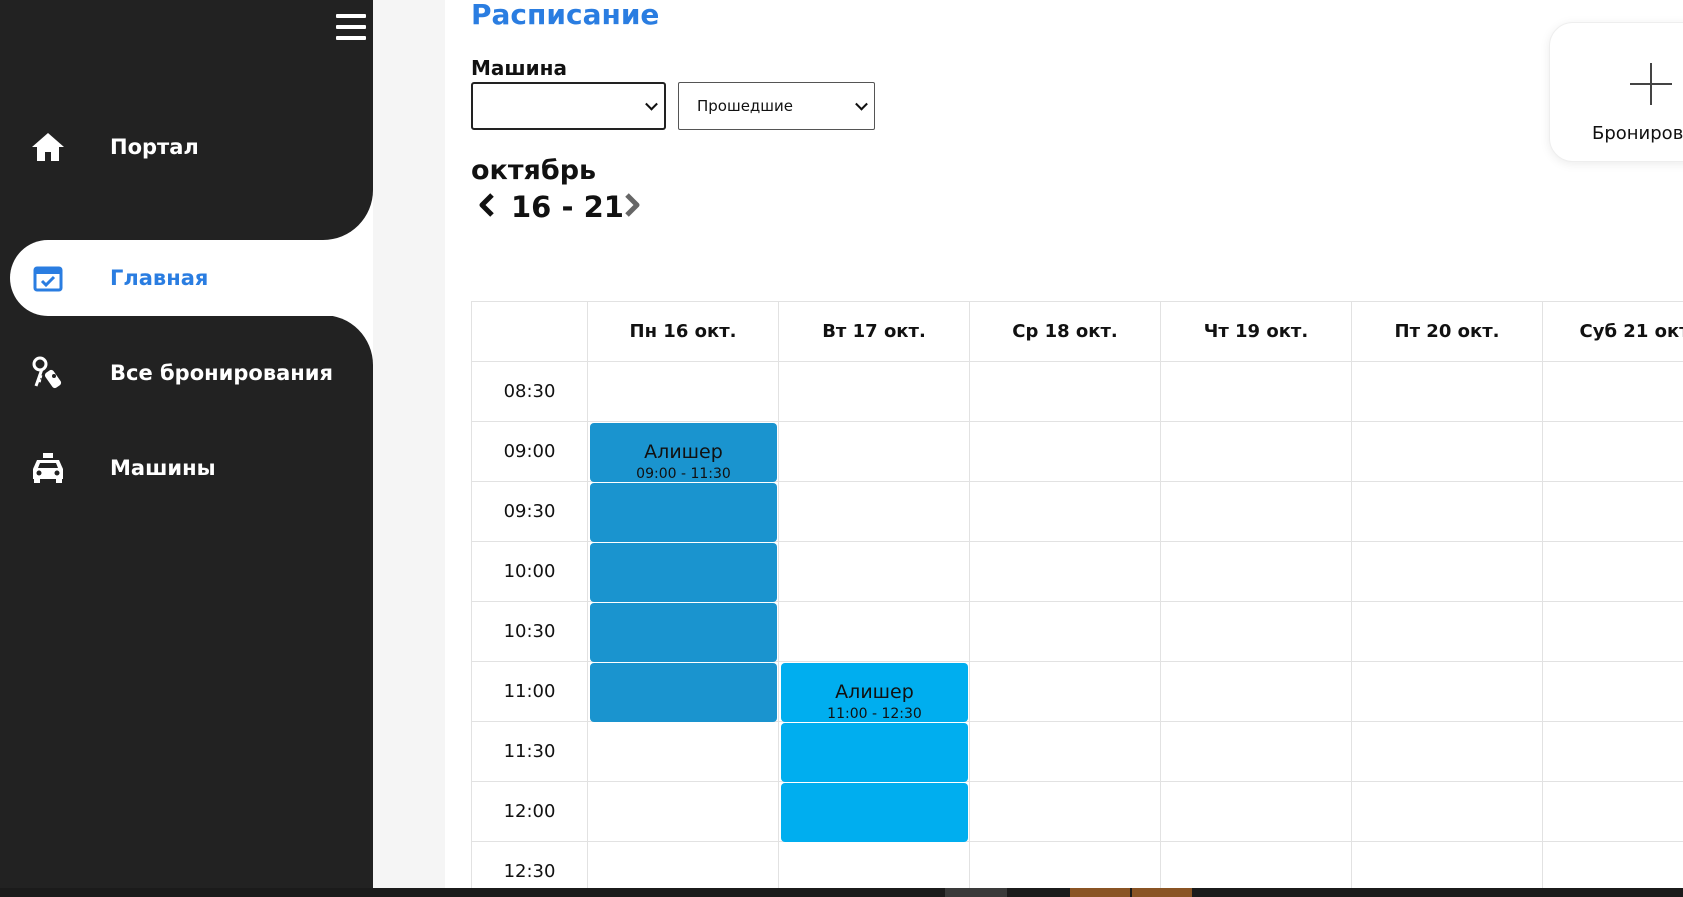 The width and height of the screenshot is (1683, 897). I want to click on day-header: Пн 16 окт., so click(683, 332).